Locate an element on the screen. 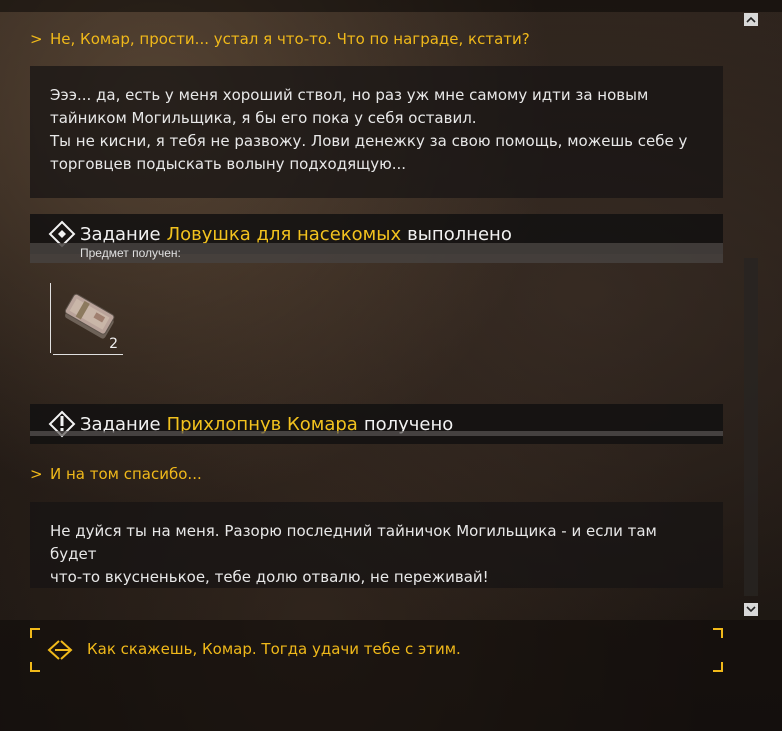 The width and height of the screenshot is (782, 731). quest-prefix: Задание is located at coordinates (120, 234).